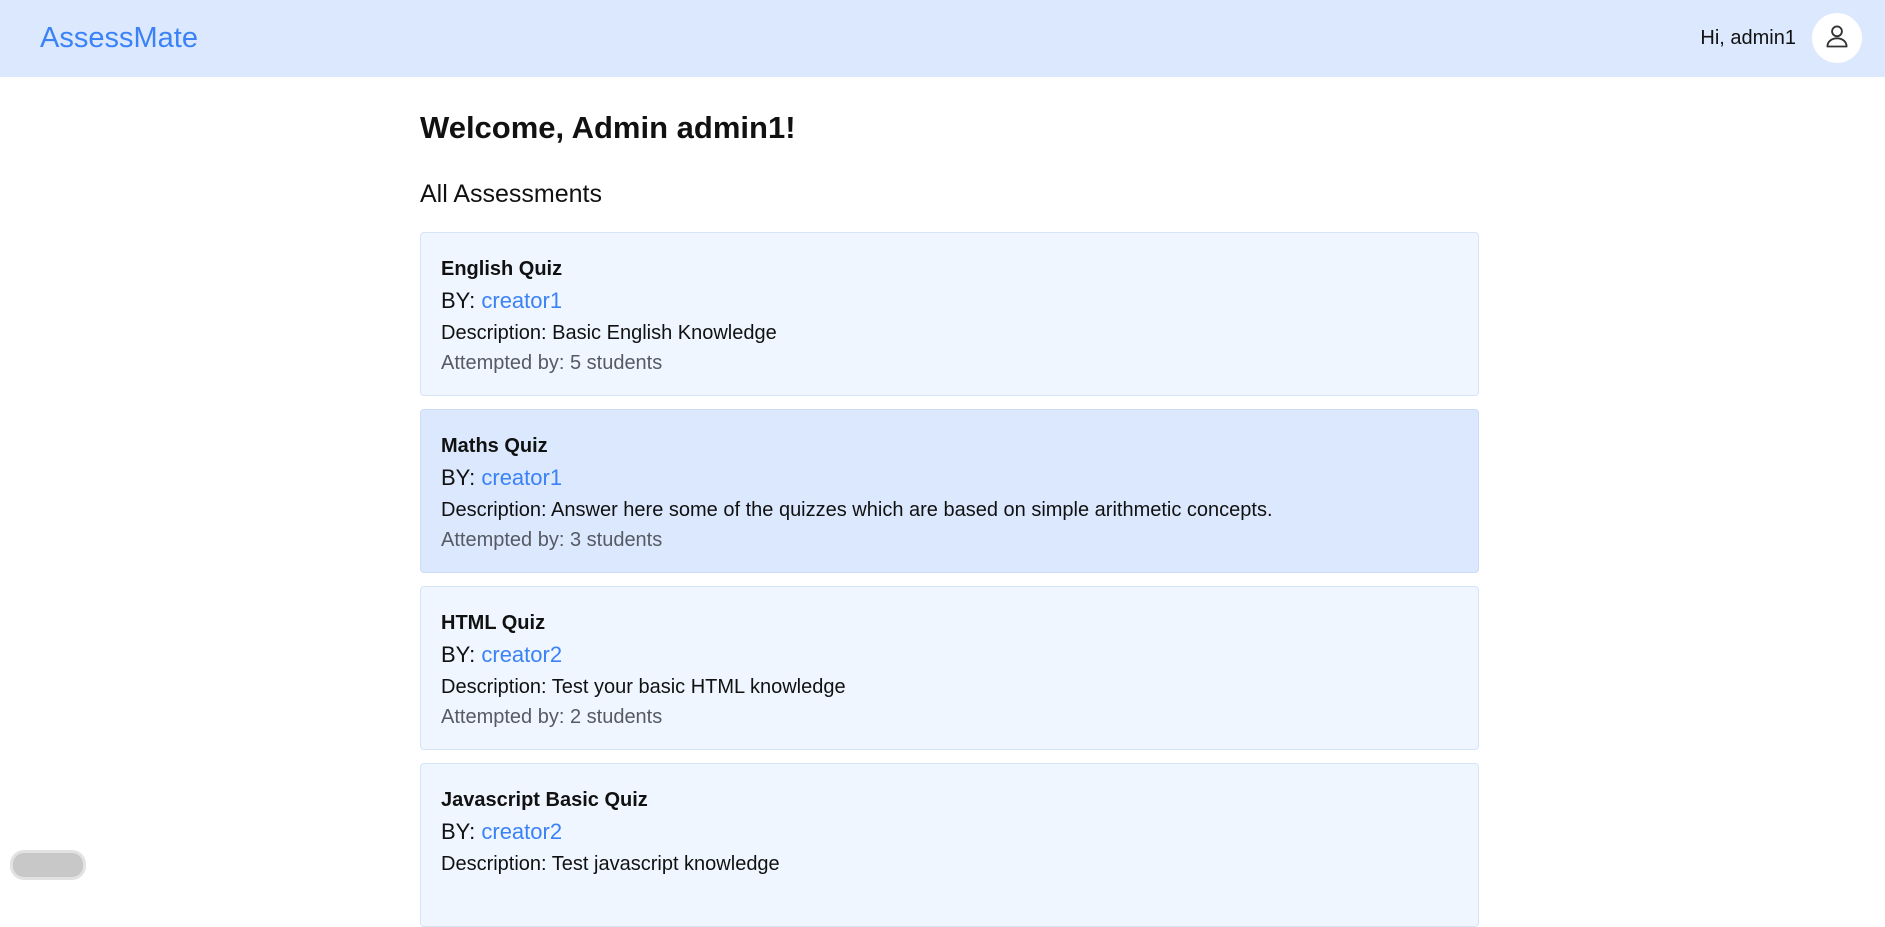 The height and width of the screenshot is (927, 1885). What do you see at coordinates (552, 540) in the screenshot?
I see `assessment-attempts: Attempted by: 3 students` at bounding box center [552, 540].